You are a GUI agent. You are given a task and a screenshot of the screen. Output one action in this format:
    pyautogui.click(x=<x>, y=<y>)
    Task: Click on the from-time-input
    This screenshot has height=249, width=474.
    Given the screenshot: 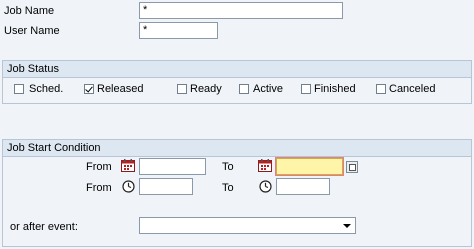 What is the action you would take?
    pyautogui.click(x=166, y=186)
    